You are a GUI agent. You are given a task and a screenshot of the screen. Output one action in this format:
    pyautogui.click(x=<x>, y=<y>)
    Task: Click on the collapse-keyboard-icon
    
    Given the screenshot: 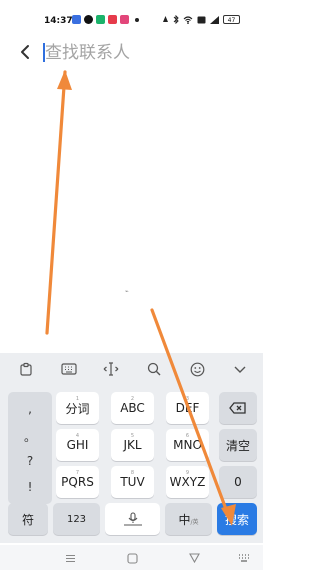 What is the action you would take?
    pyautogui.click(x=240, y=369)
    